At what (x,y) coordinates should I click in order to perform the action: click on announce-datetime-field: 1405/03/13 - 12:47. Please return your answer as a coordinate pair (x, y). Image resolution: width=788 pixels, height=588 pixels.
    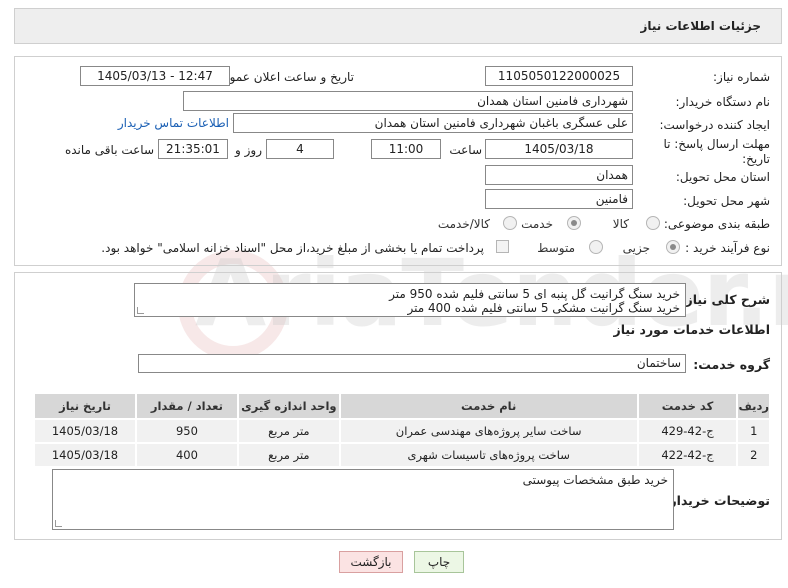
    Looking at the image, I should click on (155, 76).